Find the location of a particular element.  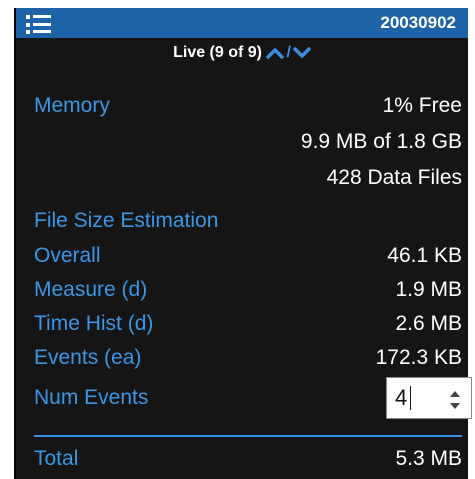

estimation-row-events: Events (ea) 172.3 KB is located at coordinates (248, 358).